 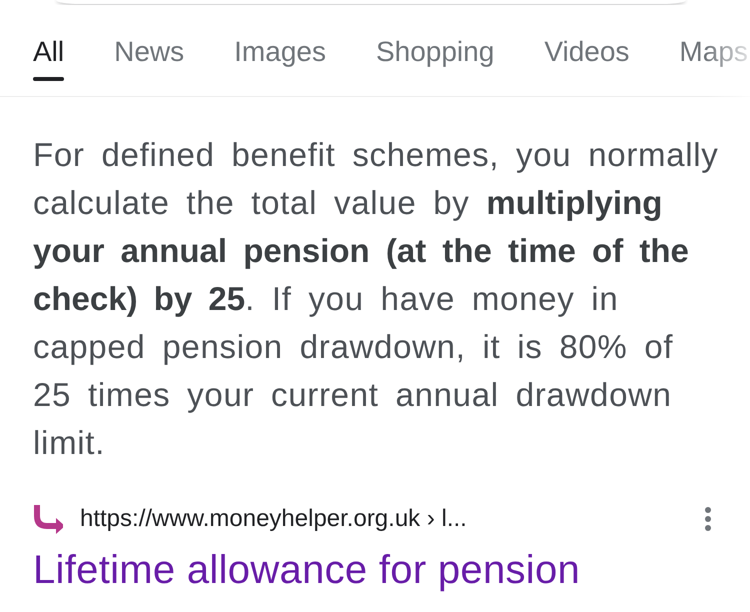 I want to click on tab: Images, so click(x=280, y=50).